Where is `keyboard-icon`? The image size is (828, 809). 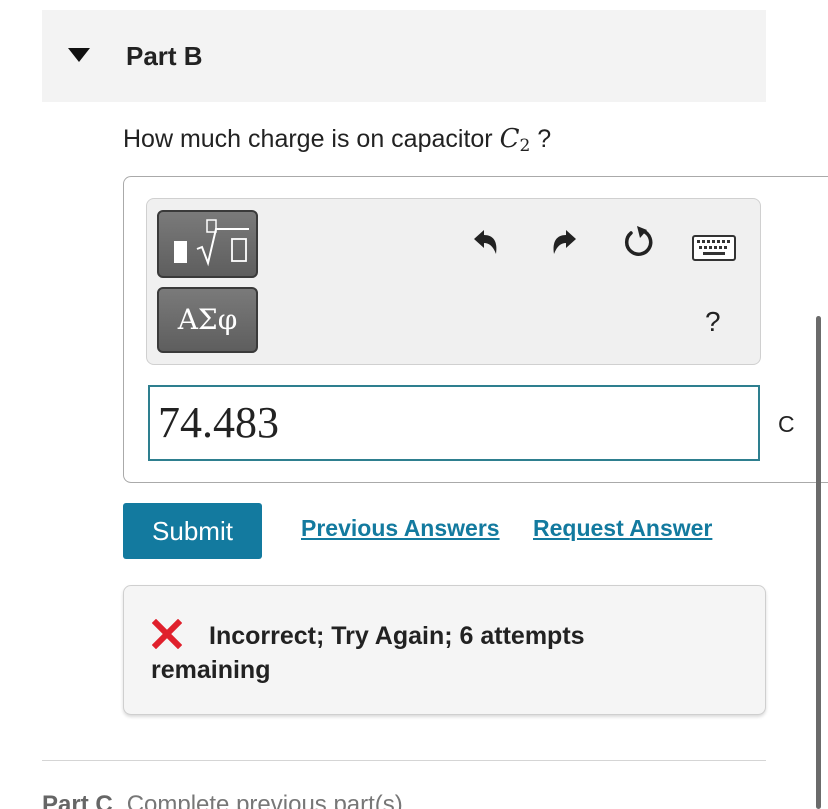
keyboard-icon is located at coordinates (714, 248).